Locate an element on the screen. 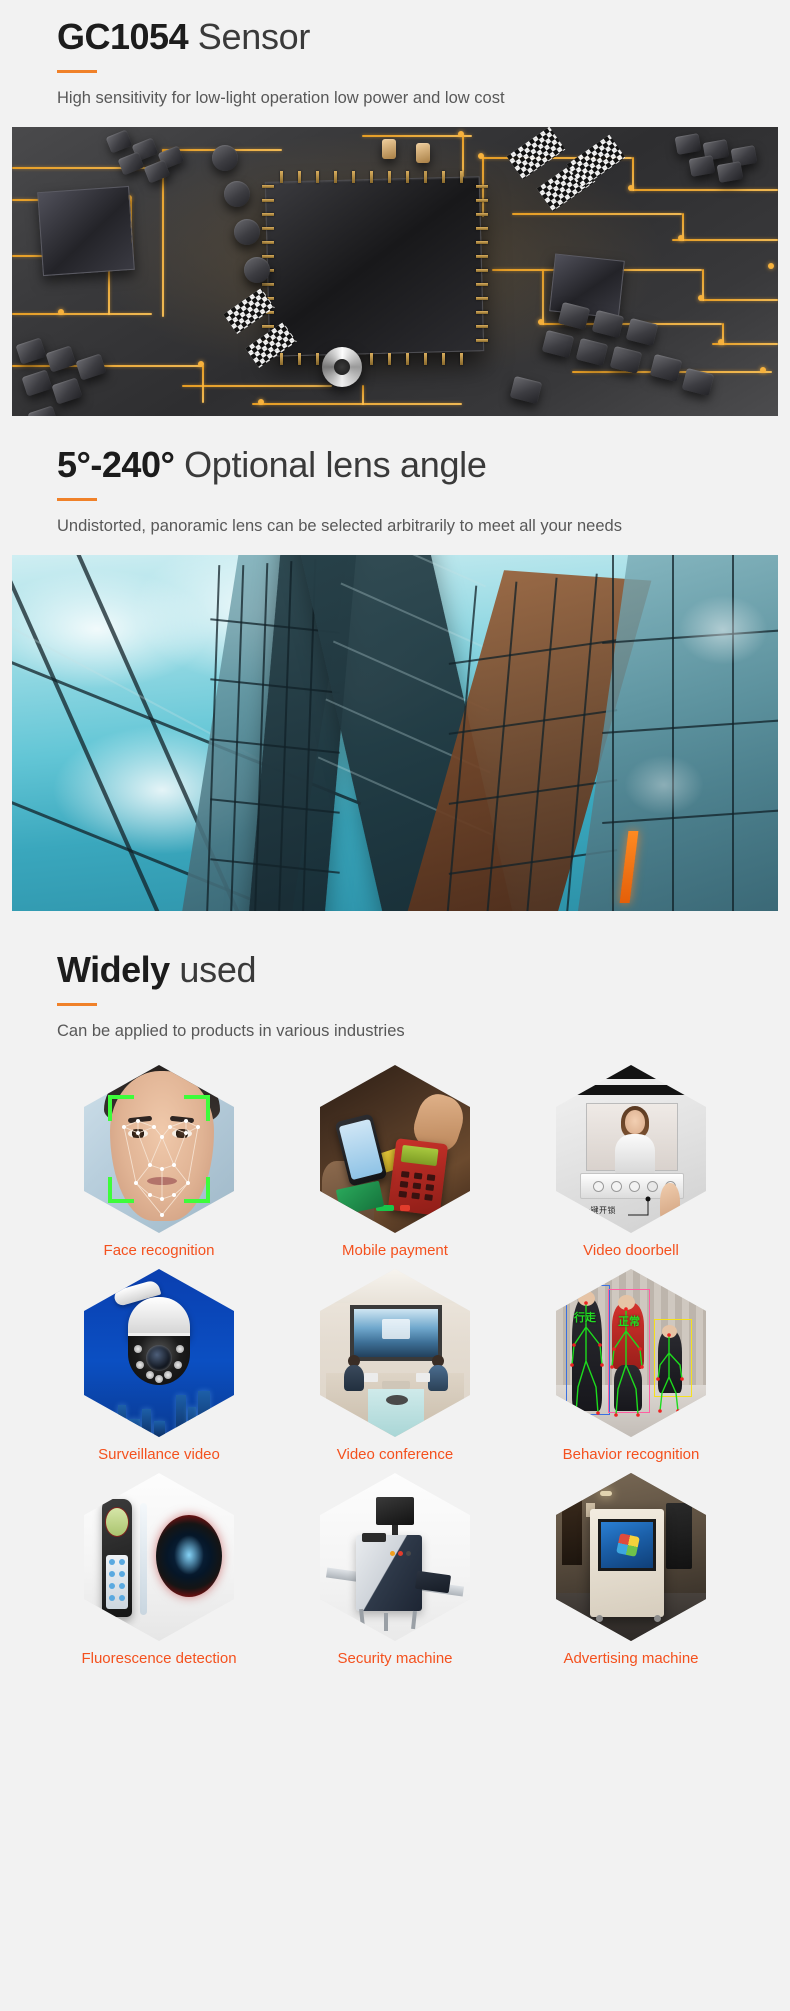  application-label: Behavior recognition is located at coordinates (631, 1454).